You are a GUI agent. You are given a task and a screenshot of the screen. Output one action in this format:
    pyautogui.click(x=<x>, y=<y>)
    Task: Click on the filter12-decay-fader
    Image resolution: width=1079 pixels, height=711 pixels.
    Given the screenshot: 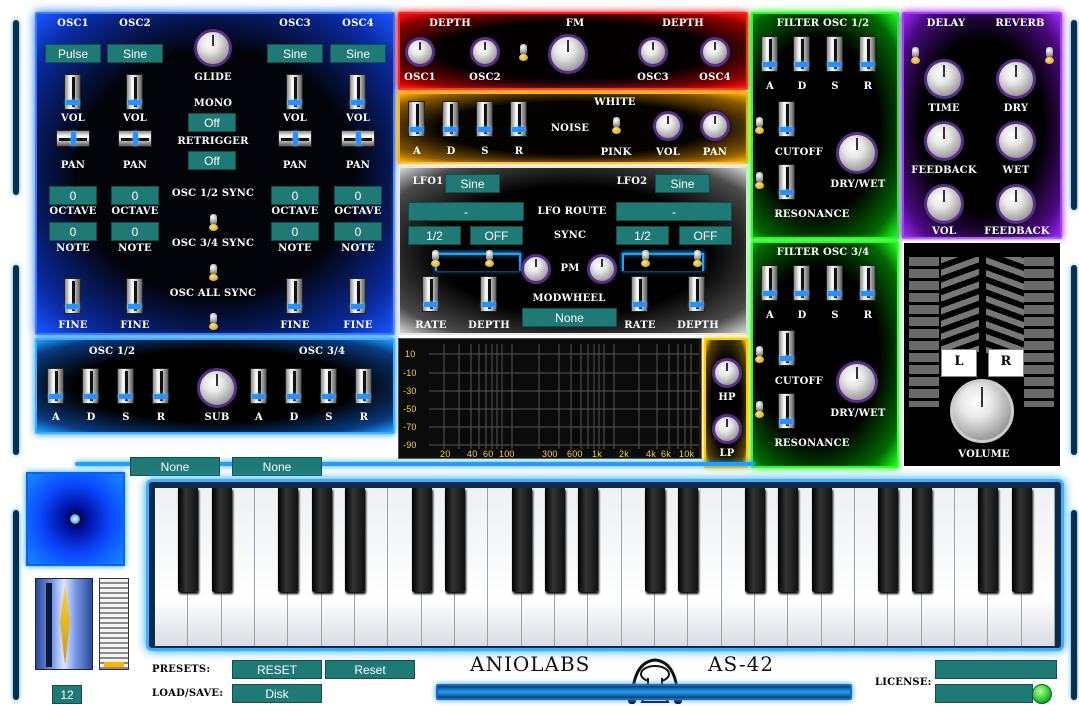 What is the action you would take?
    pyautogui.click(x=801, y=54)
    